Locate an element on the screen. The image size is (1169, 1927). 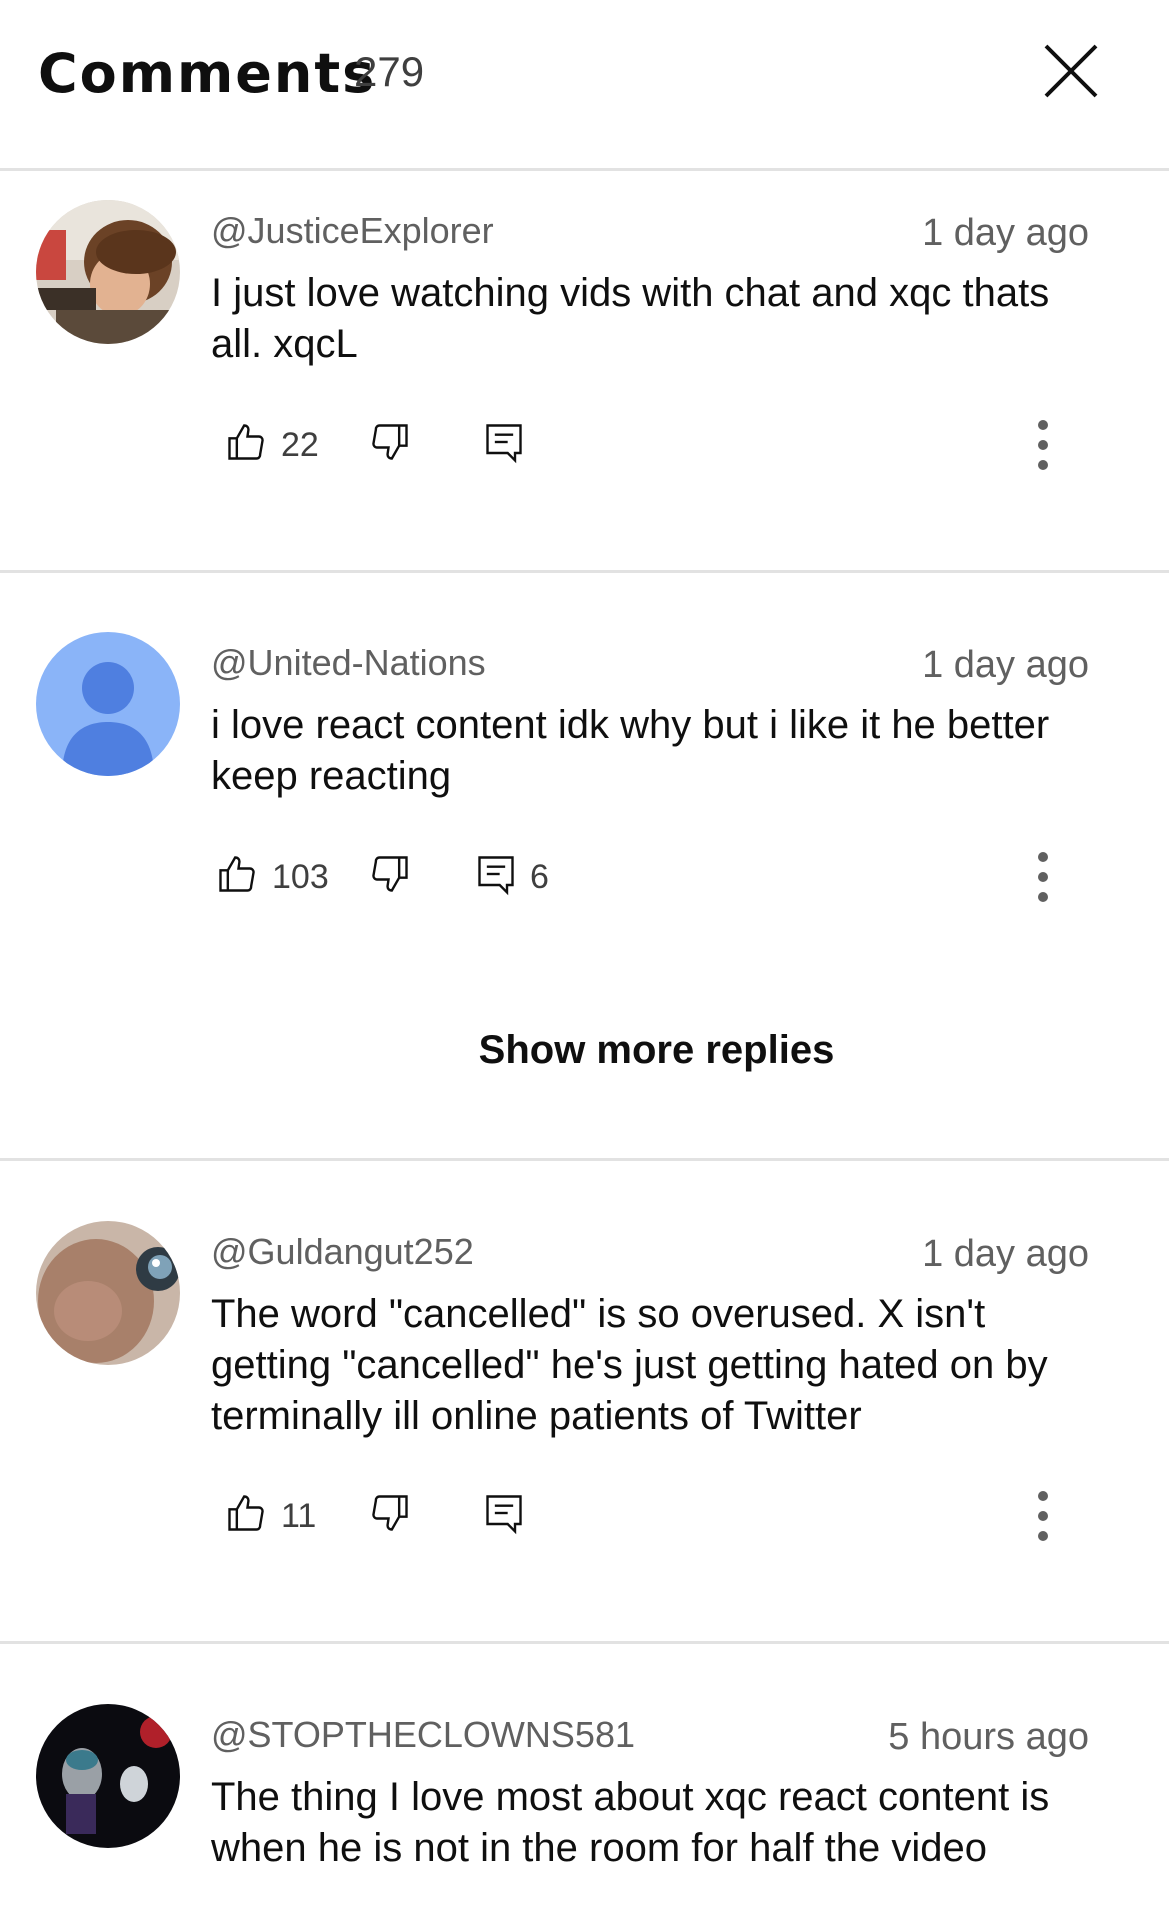
like-count: 103 is located at coordinates (300, 877).